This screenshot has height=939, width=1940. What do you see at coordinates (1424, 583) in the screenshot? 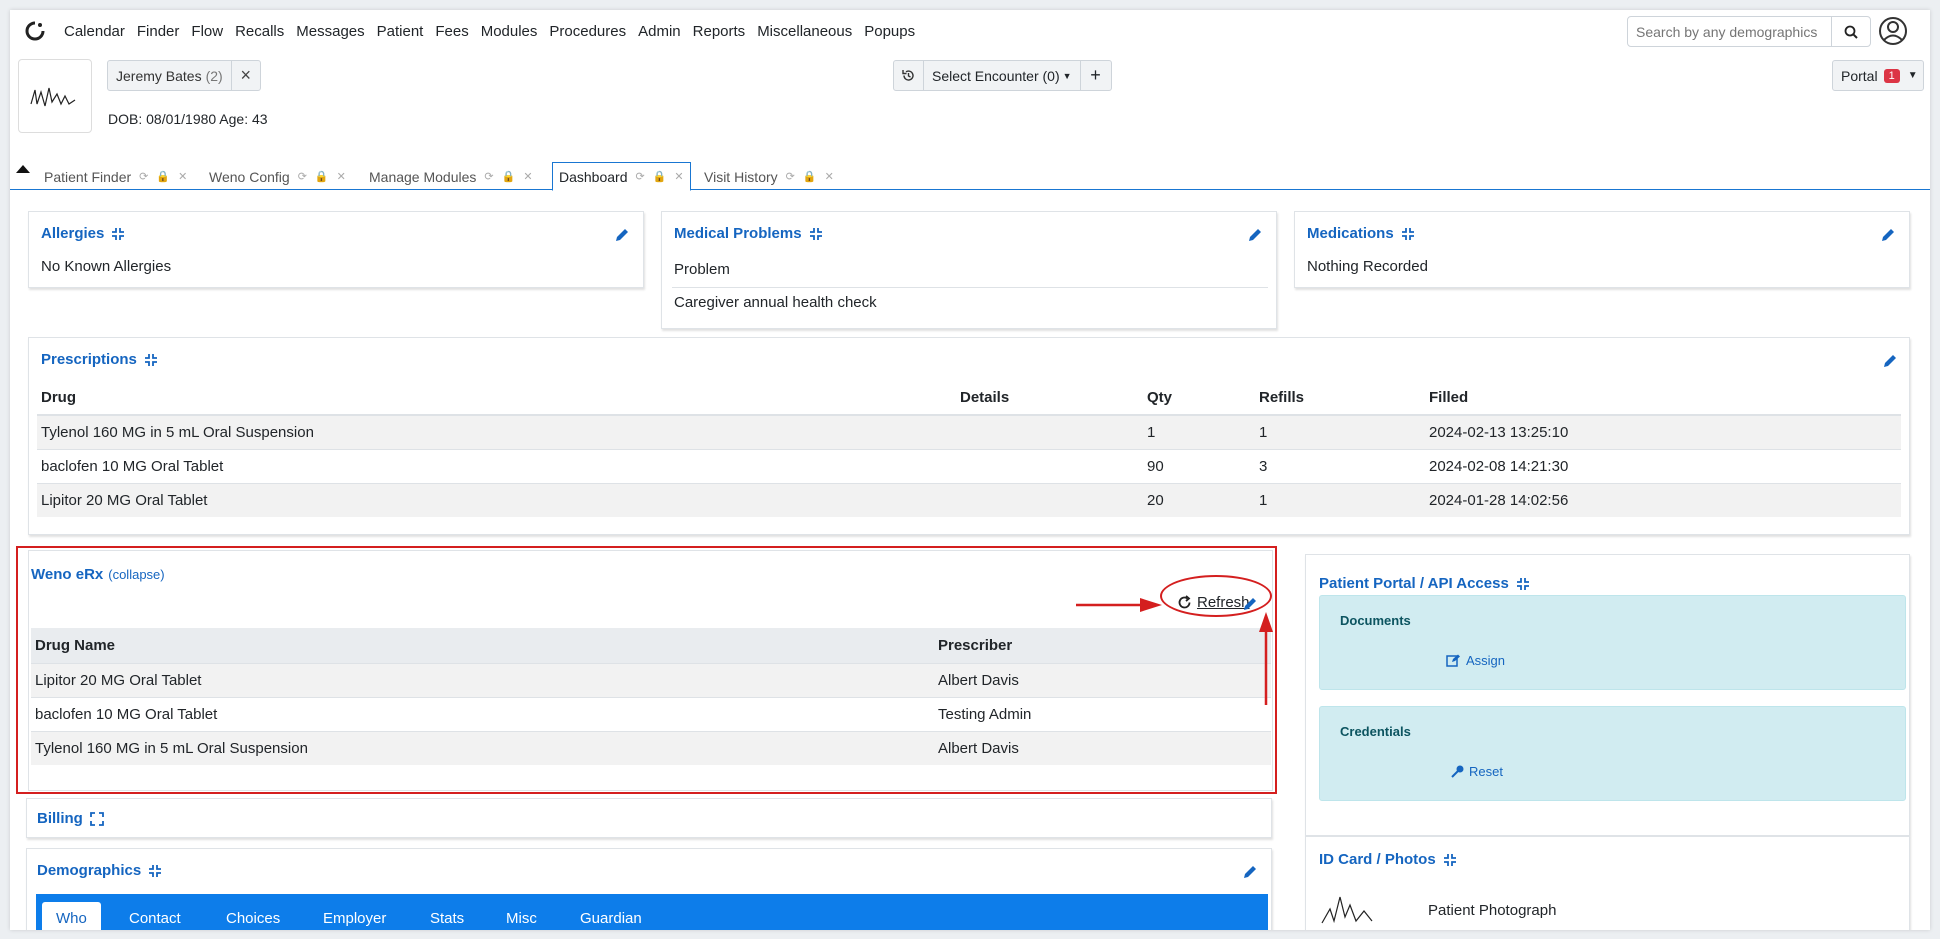
I see `patient-portal-title: Patient Portal / API Access` at bounding box center [1424, 583].